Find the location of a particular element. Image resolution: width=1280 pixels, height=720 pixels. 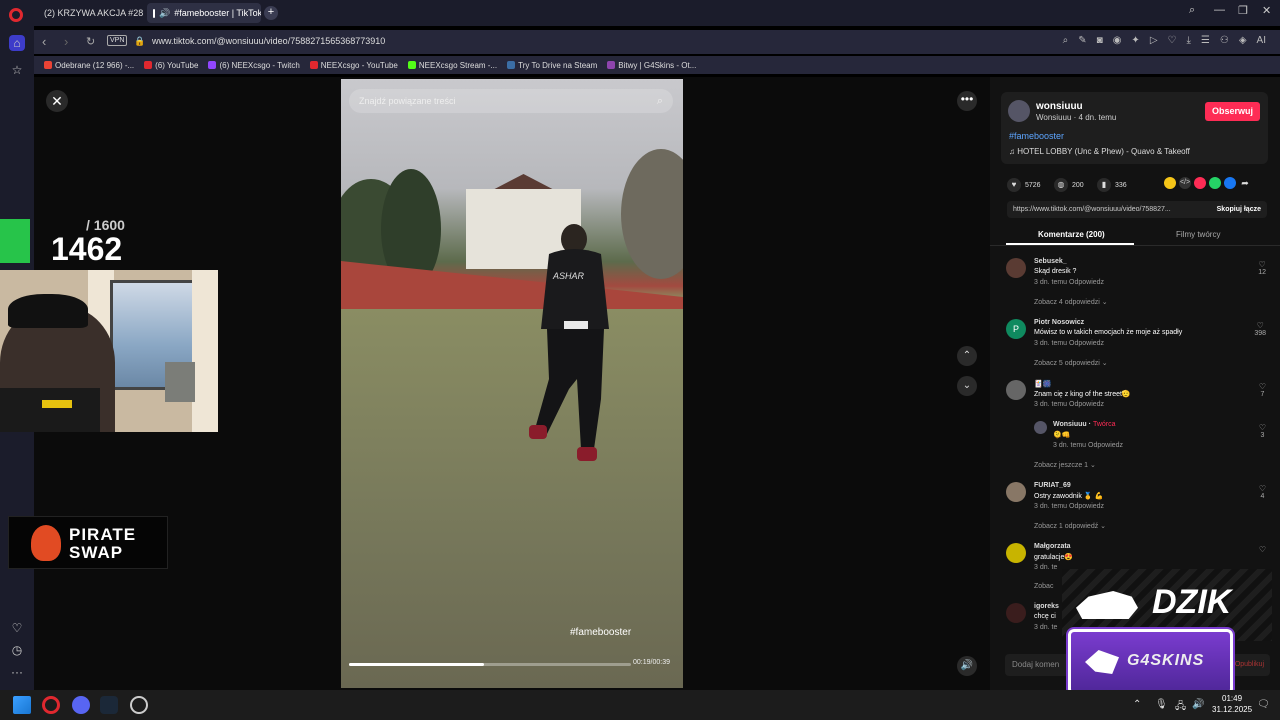

download-icon: ⤓ is located at coordinates (1188, 40).